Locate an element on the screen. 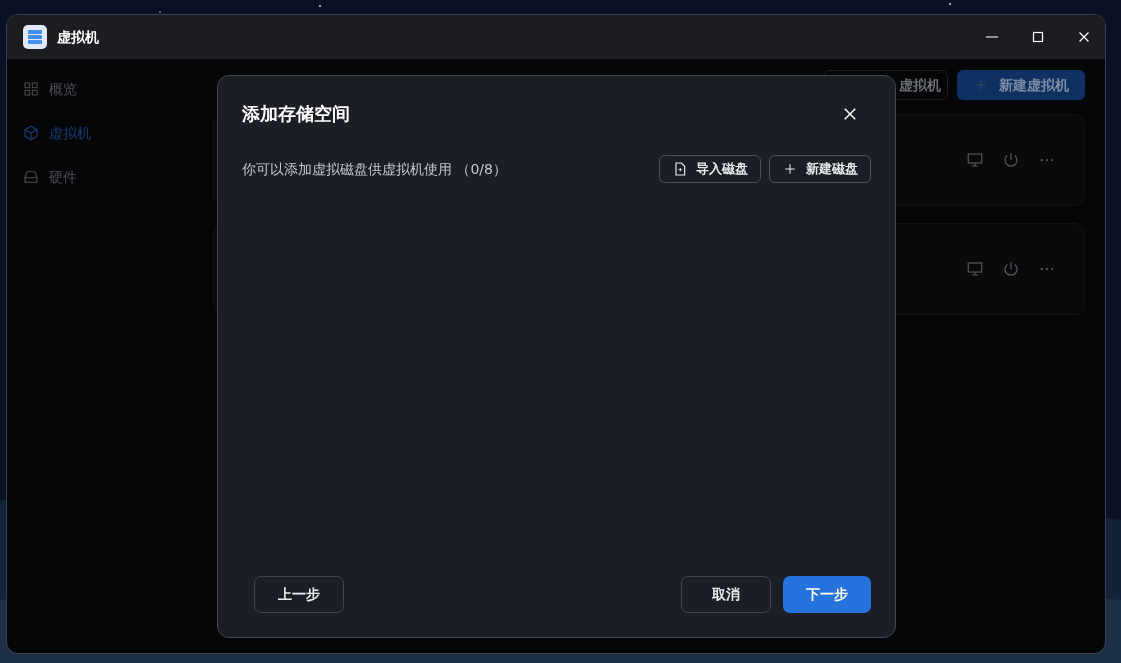 This screenshot has width=1121, height=663. cube-icon is located at coordinates (31, 133).